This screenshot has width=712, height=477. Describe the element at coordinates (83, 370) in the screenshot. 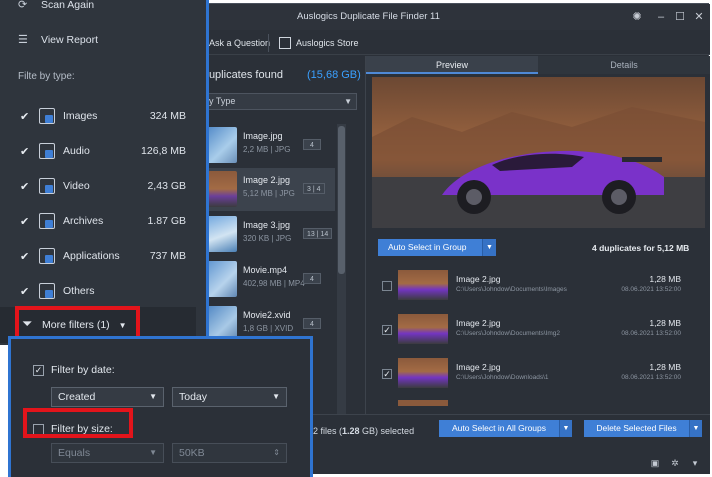

I see `filter-by-date-label: Filter by date:` at that location.